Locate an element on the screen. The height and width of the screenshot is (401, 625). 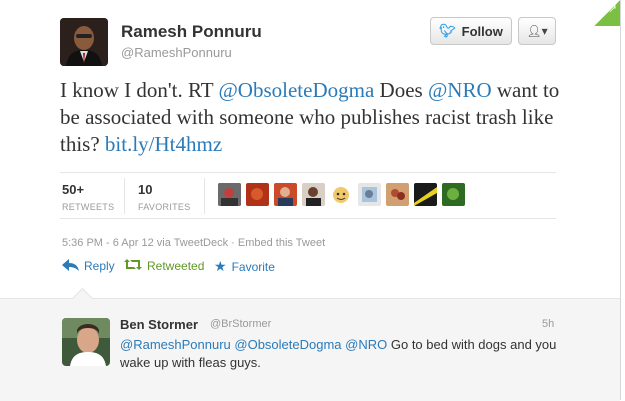
author-avatar is located at coordinates (84, 42).